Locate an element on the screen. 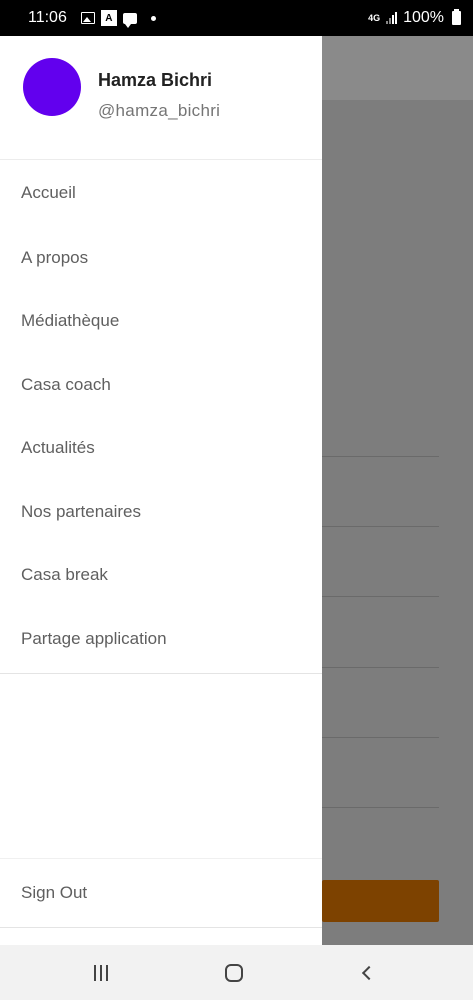 The image size is (473, 1000). battery-percentage: 100% is located at coordinates (423, 17).